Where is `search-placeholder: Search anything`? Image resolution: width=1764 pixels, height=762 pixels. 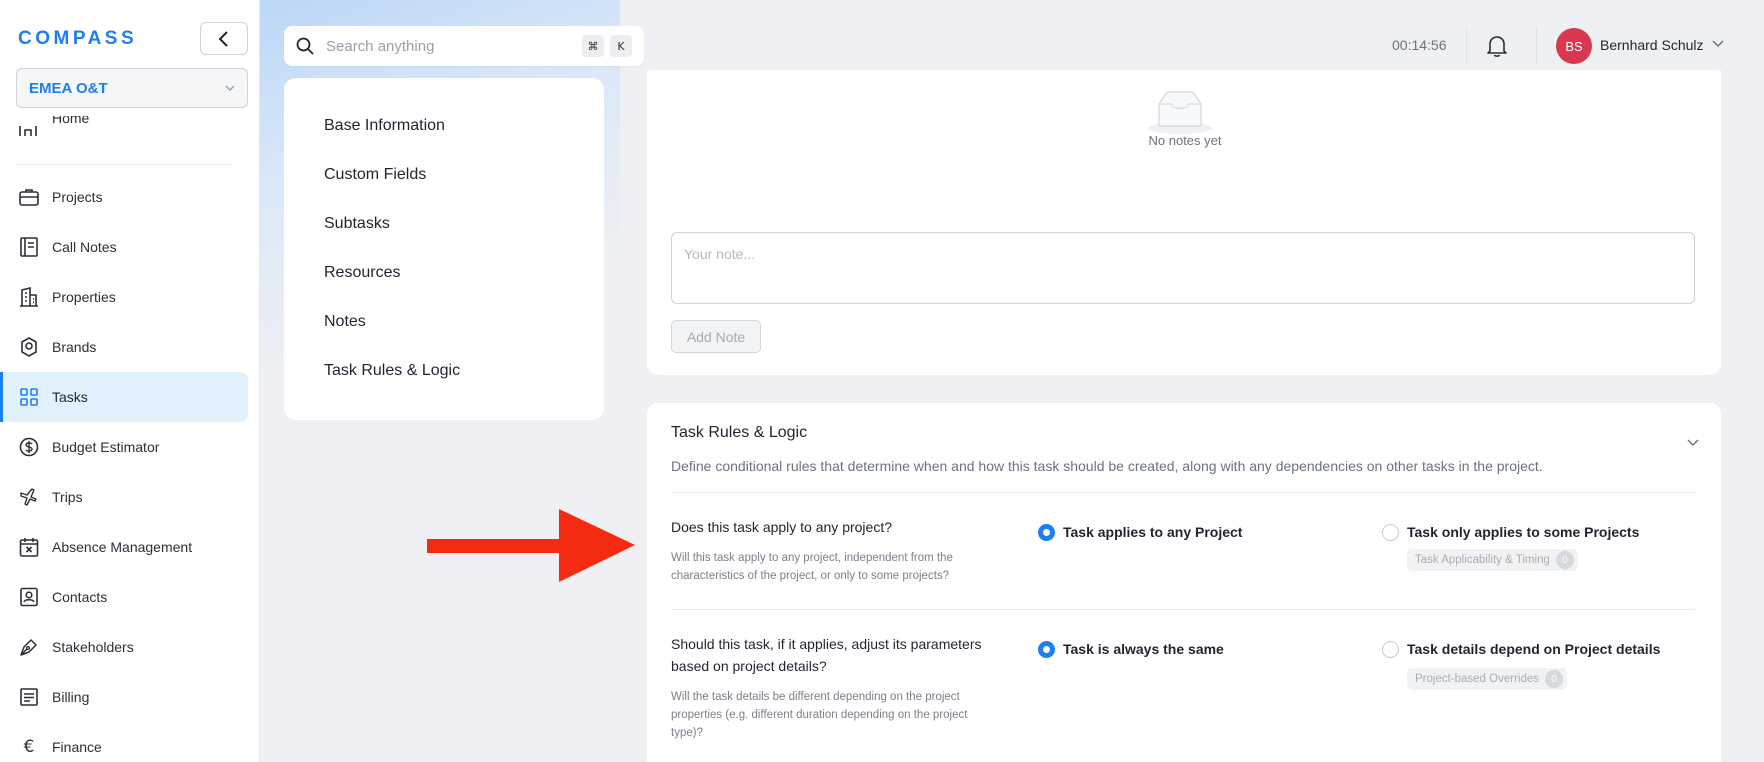
search-placeholder: Search anything is located at coordinates (380, 46).